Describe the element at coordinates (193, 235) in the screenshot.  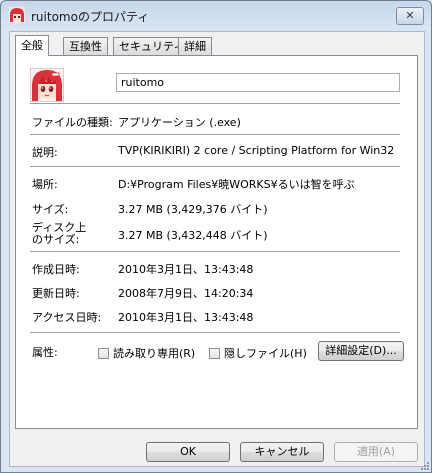
I see `size-on-disk-value: 3.27 MB (3,432,448 バイト)` at that location.